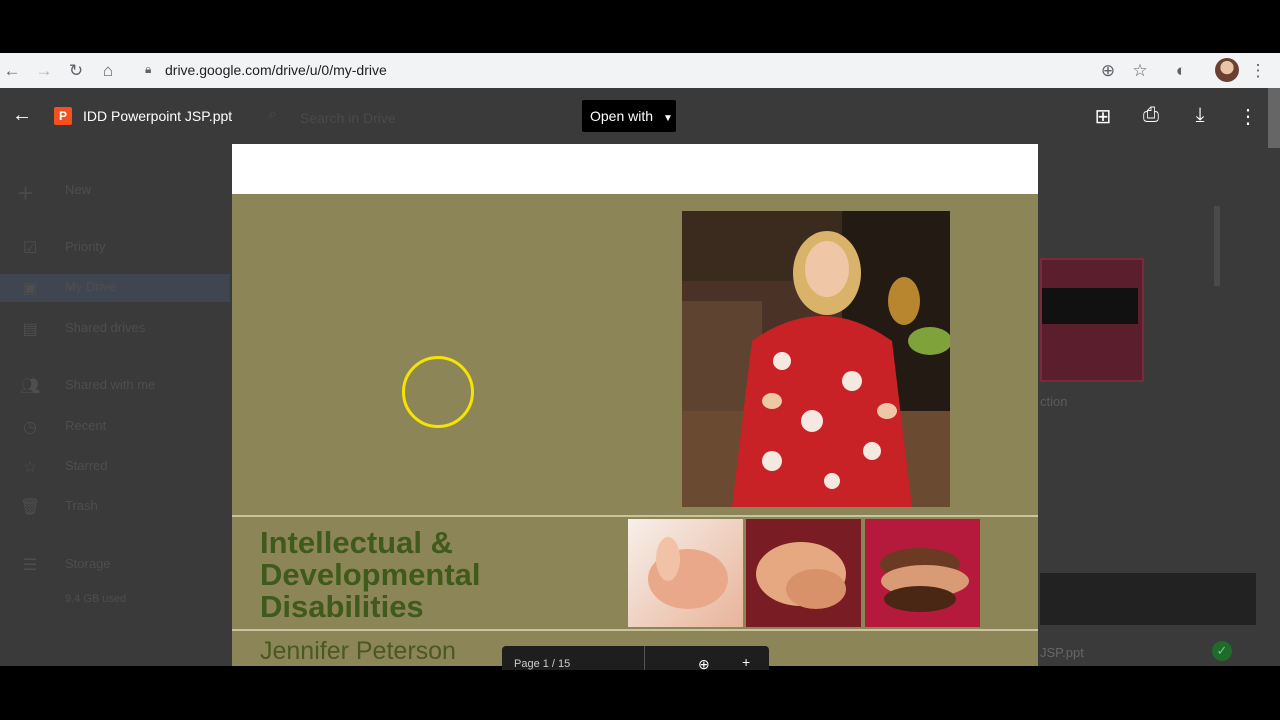 The width and height of the screenshot is (1280, 720). Describe the element at coordinates (704, 663) in the screenshot. I see `zoom-icon: ⊕` at that location.